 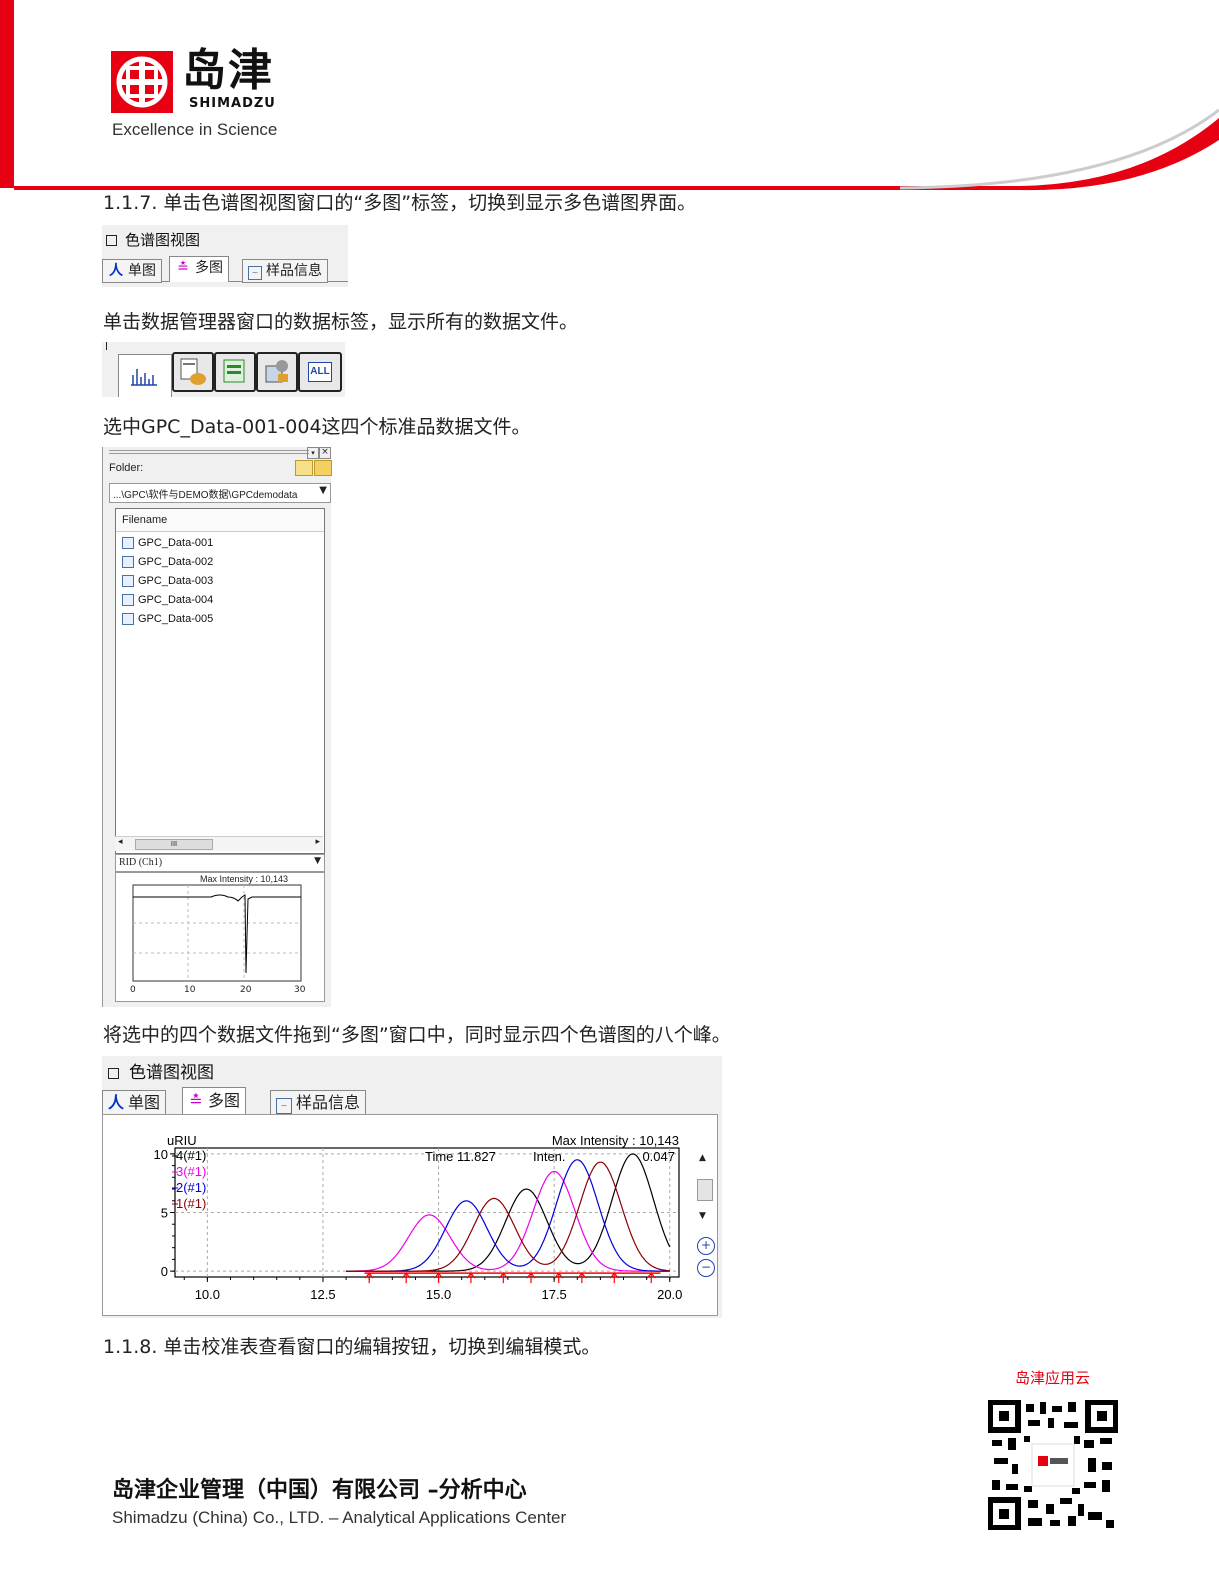 I want to click on preview-tick: 20, so click(x=246, y=990).